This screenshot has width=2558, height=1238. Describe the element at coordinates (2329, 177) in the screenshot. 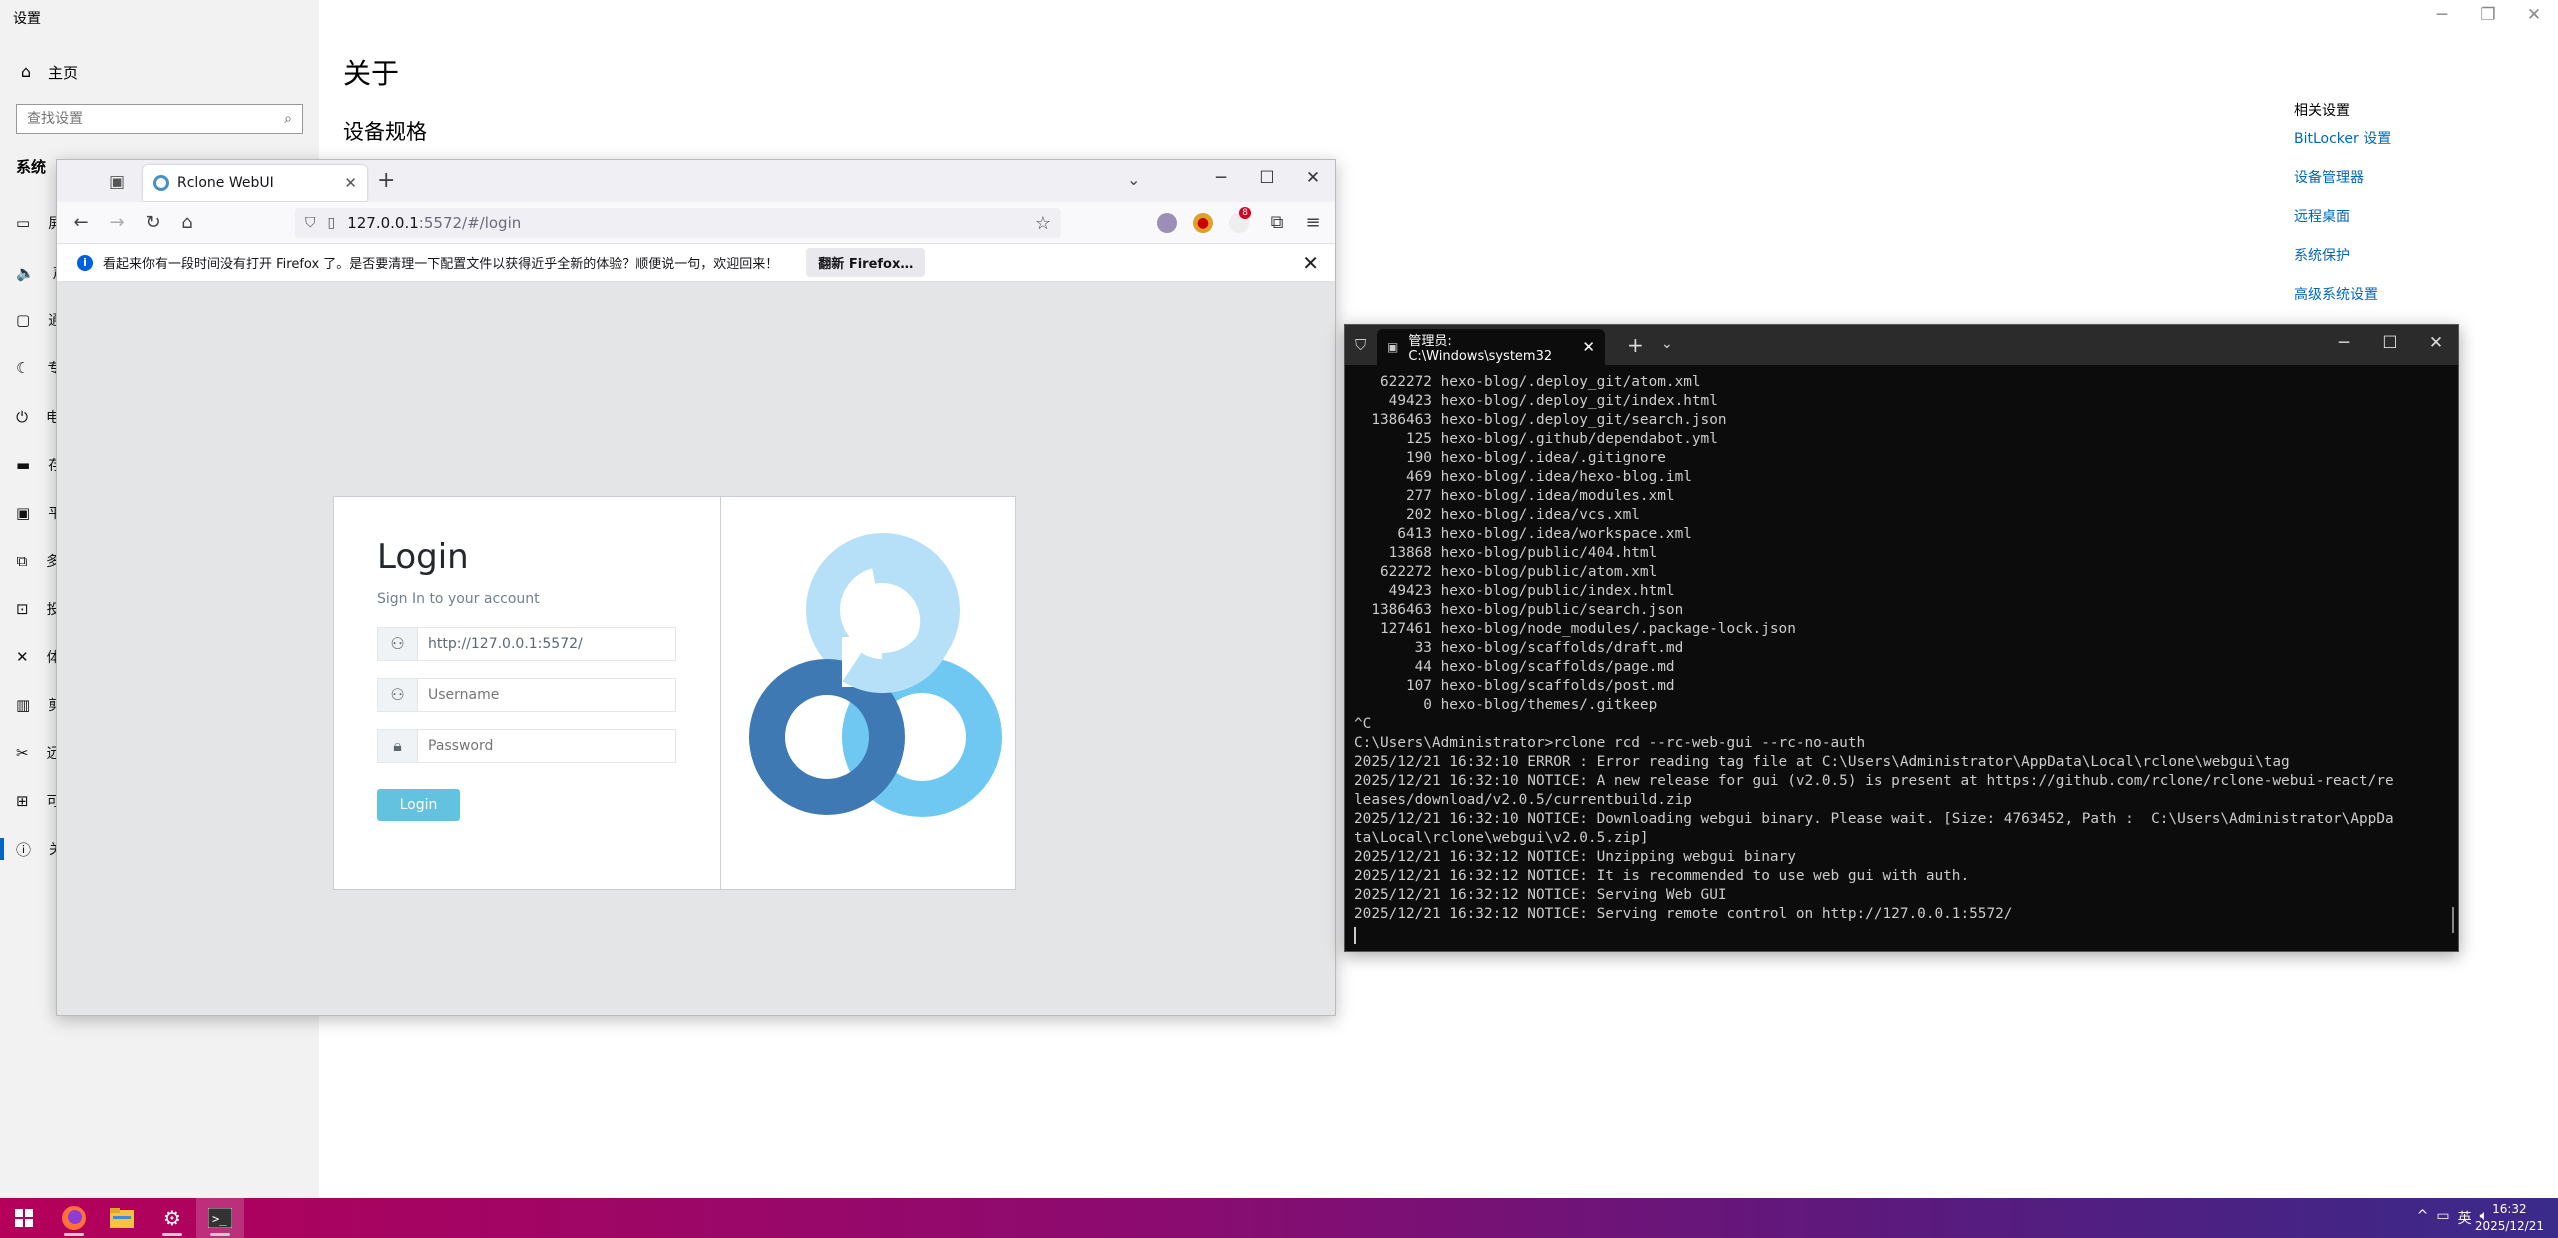

I see `related-link-device-manager: 设备管理器` at that location.